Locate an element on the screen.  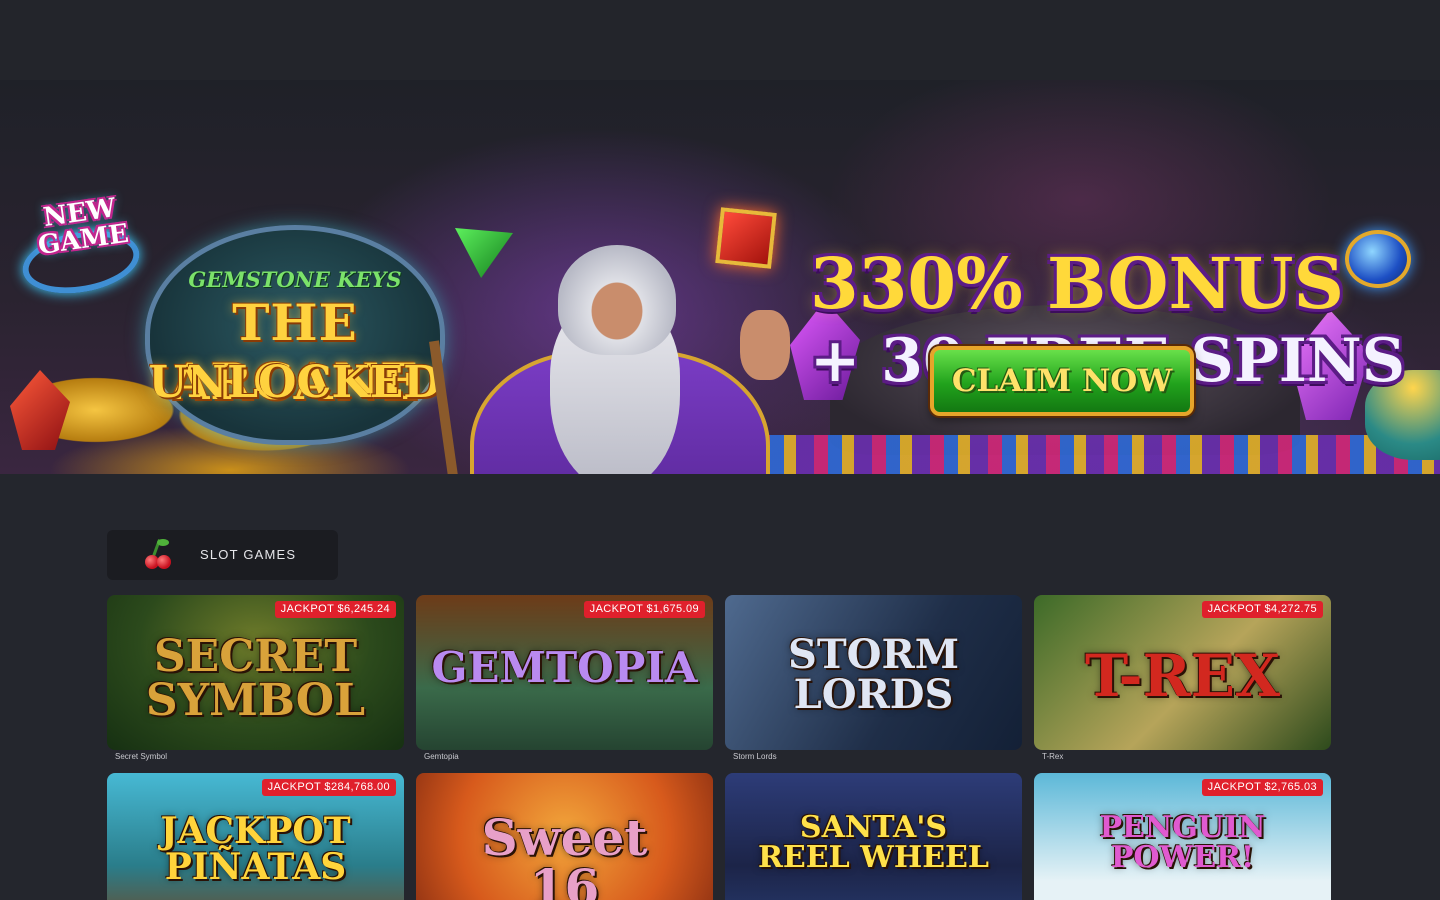
game-logo: GEMSTONE KEYS THE ARCANE UNLOCKED is located at coordinates (295, 337).